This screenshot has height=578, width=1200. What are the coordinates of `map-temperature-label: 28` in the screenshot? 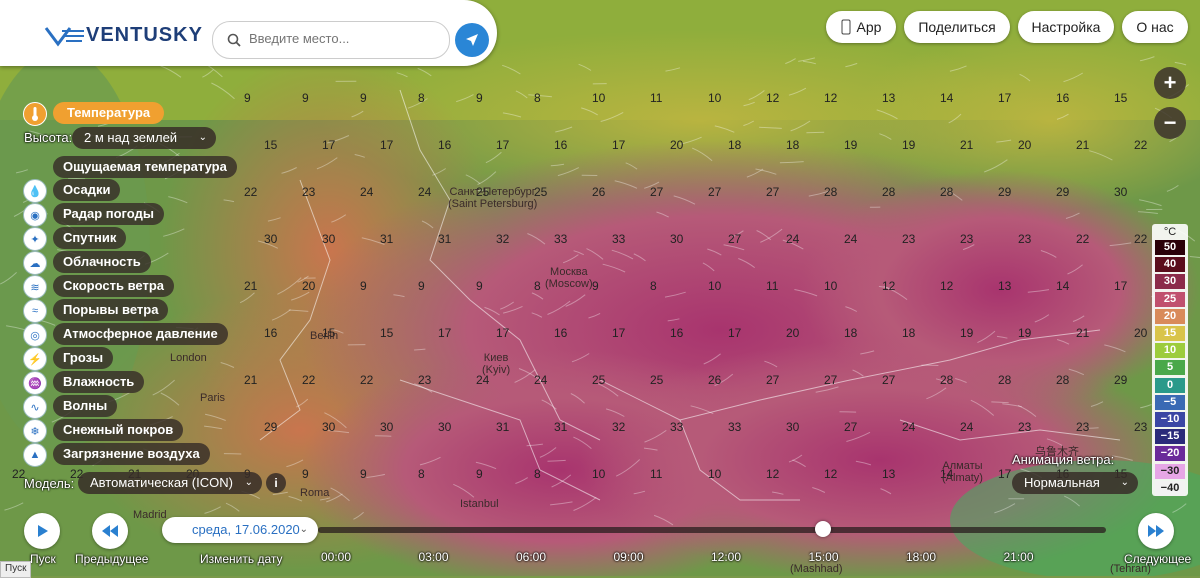 It's located at (831, 192).